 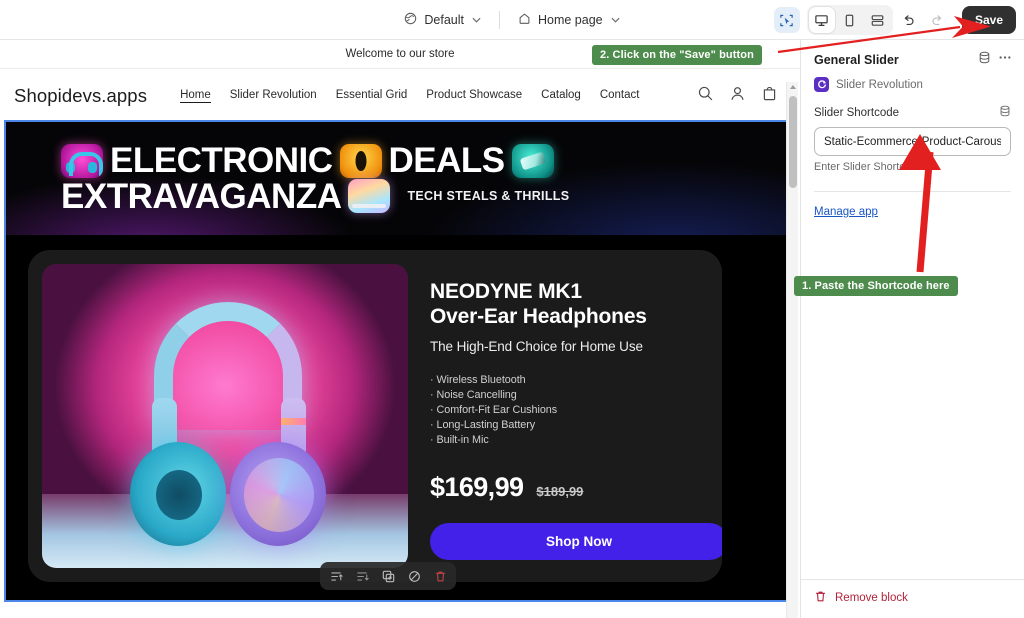 I want to click on product-title: NEODYNE MK1 Over-Ear Headphones, so click(x=576, y=305).